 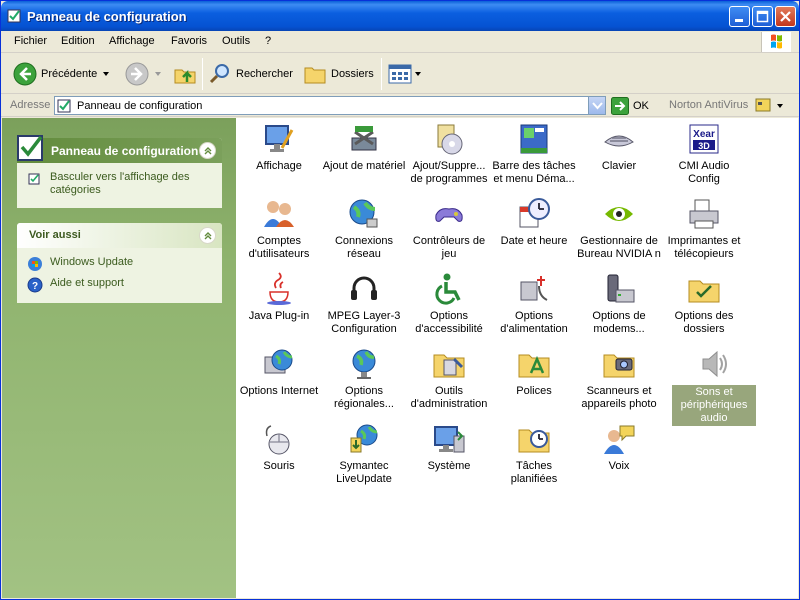 What do you see at coordinates (400, 16) in the screenshot?
I see `title-bar: Panneau de configuration` at bounding box center [400, 16].